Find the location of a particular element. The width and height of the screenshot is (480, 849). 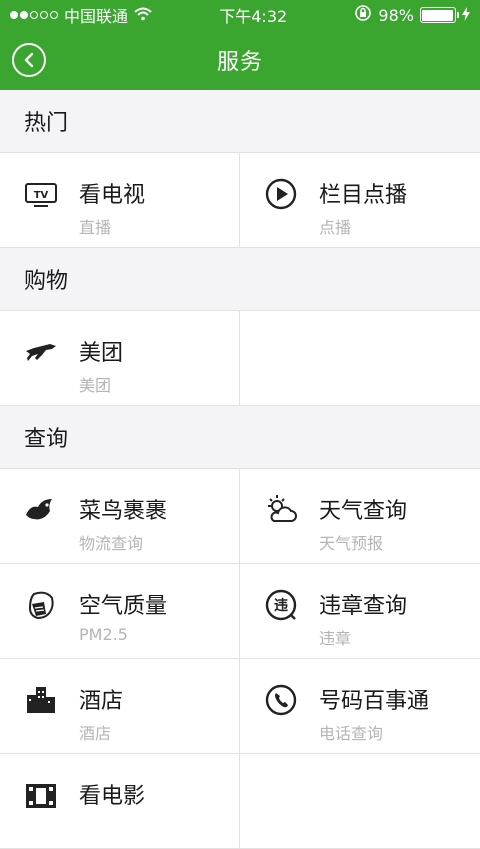

service-row: 酒店 酒店 号码百事通 电话查询 is located at coordinates (240, 706).